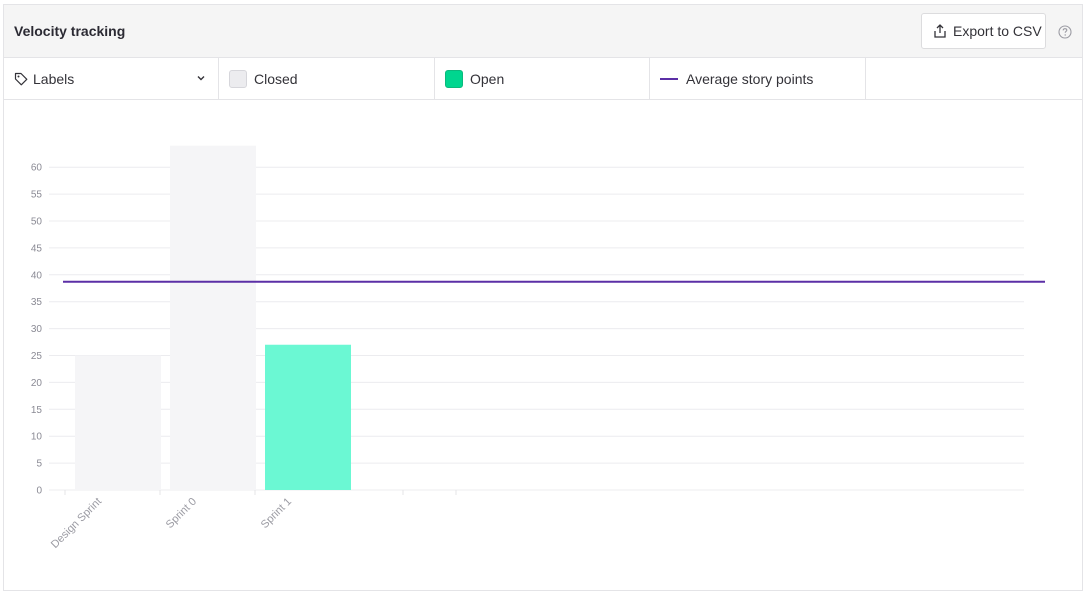 The height and width of the screenshot is (593, 1086). I want to click on legend-open-label: Open, so click(487, 79).